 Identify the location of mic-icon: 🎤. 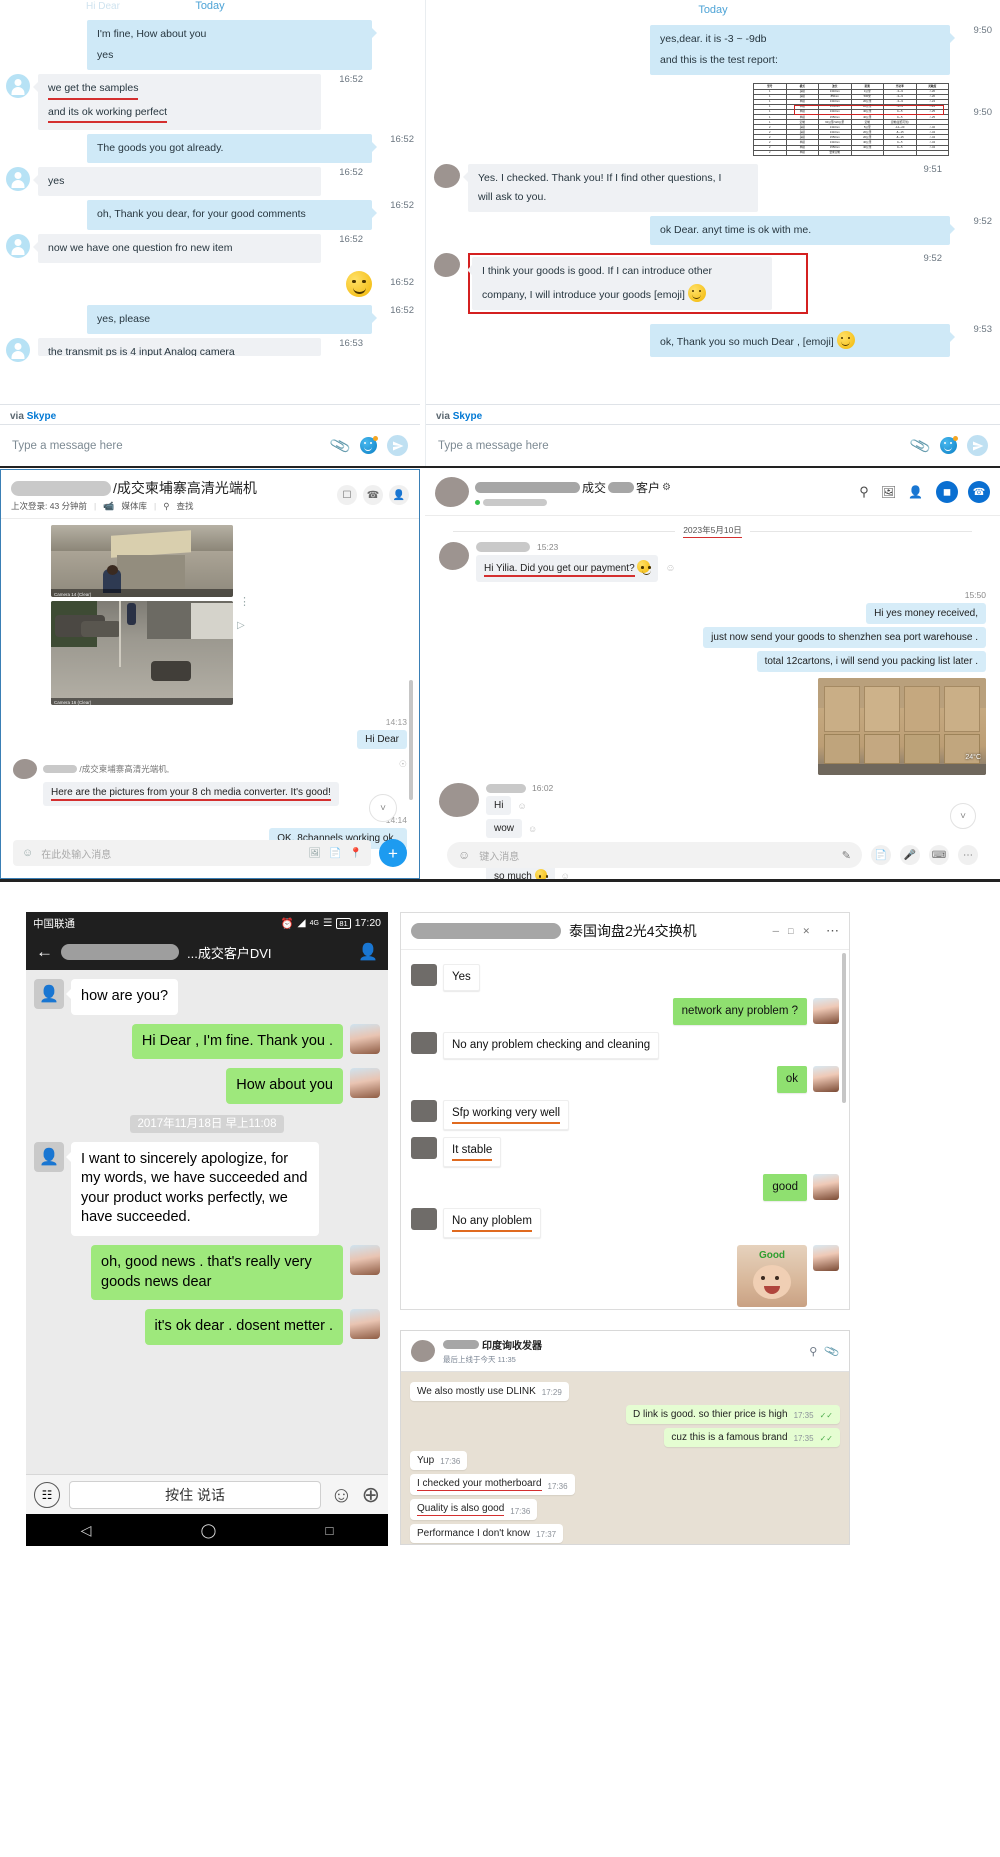
(910, 855).